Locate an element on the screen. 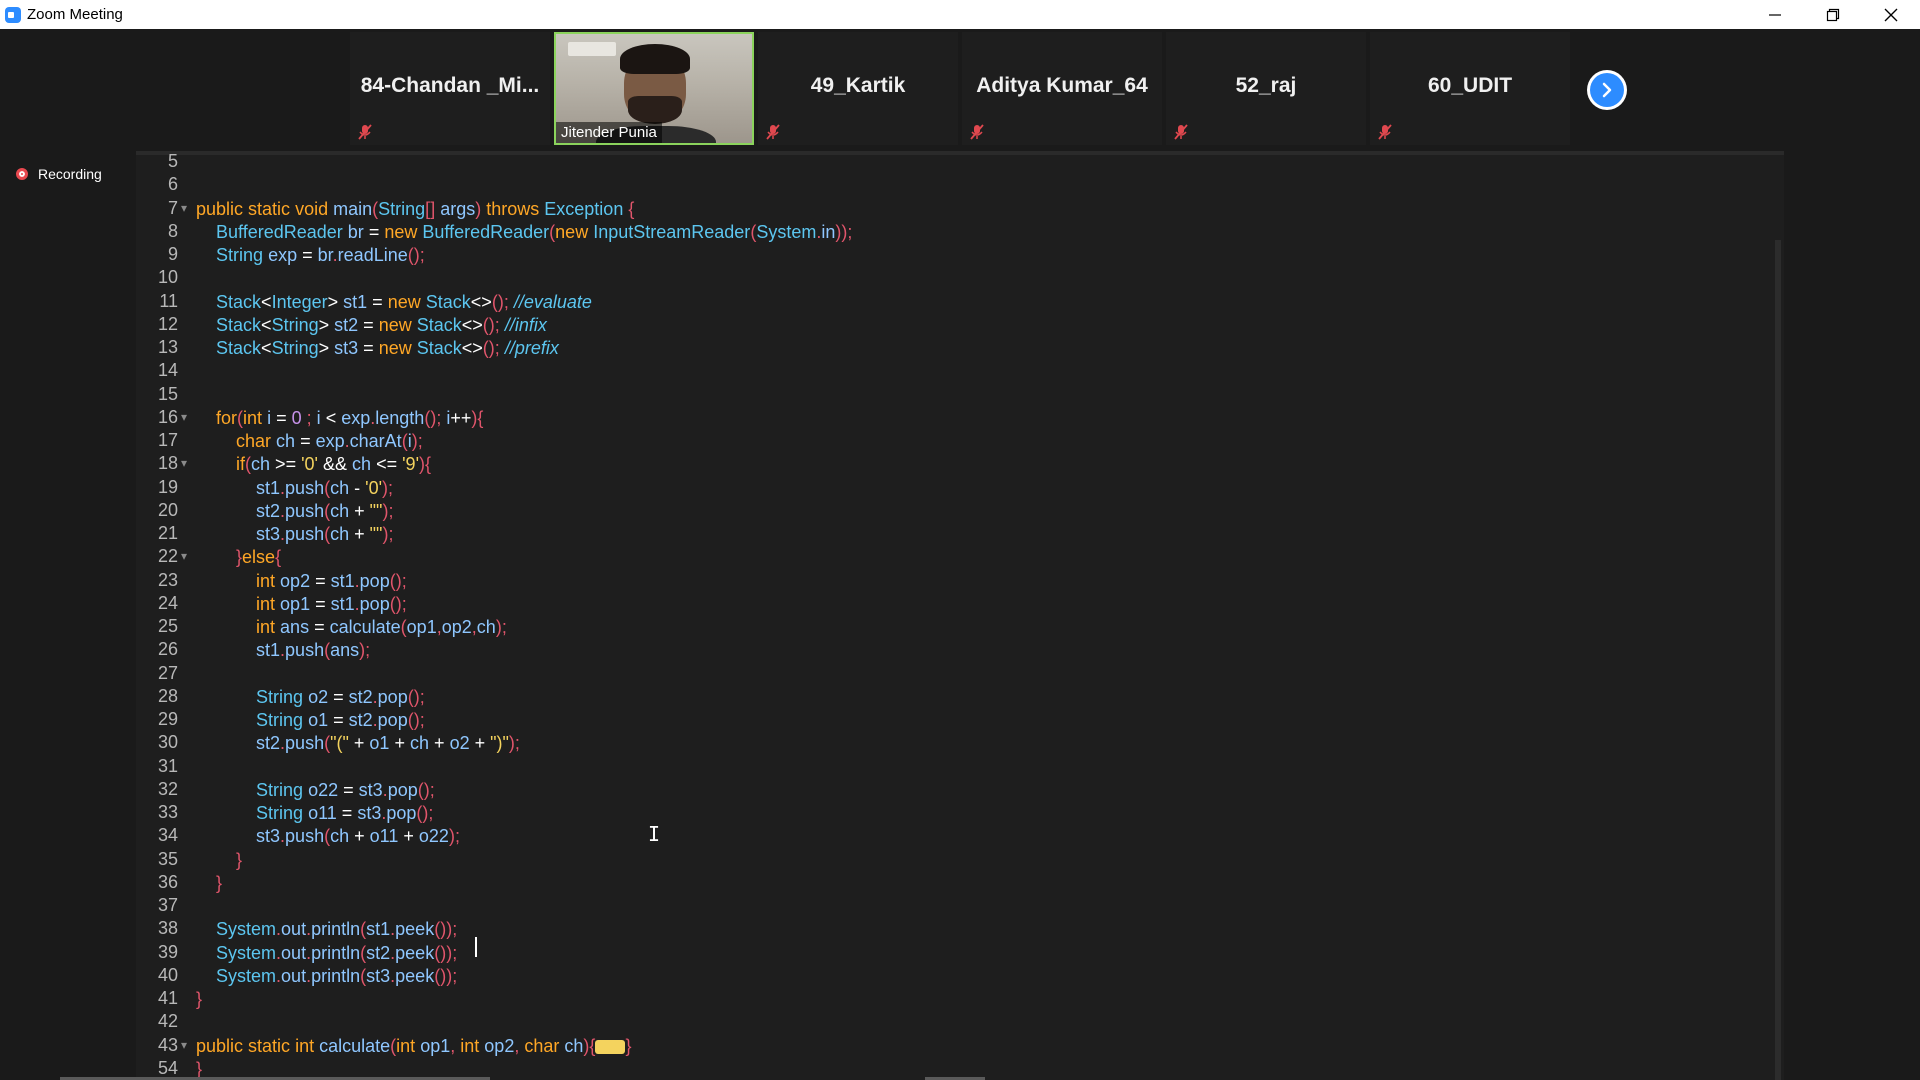  line-number: 33 is located at coordinates (167, 812).